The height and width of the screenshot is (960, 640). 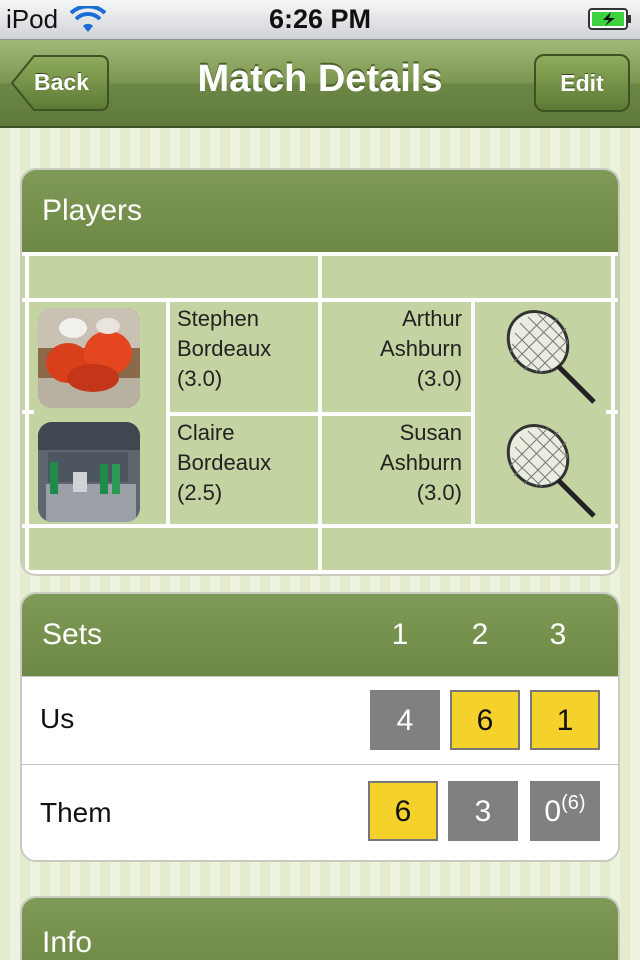 I want to click on score-value: 0, so click(x=553, y=811).